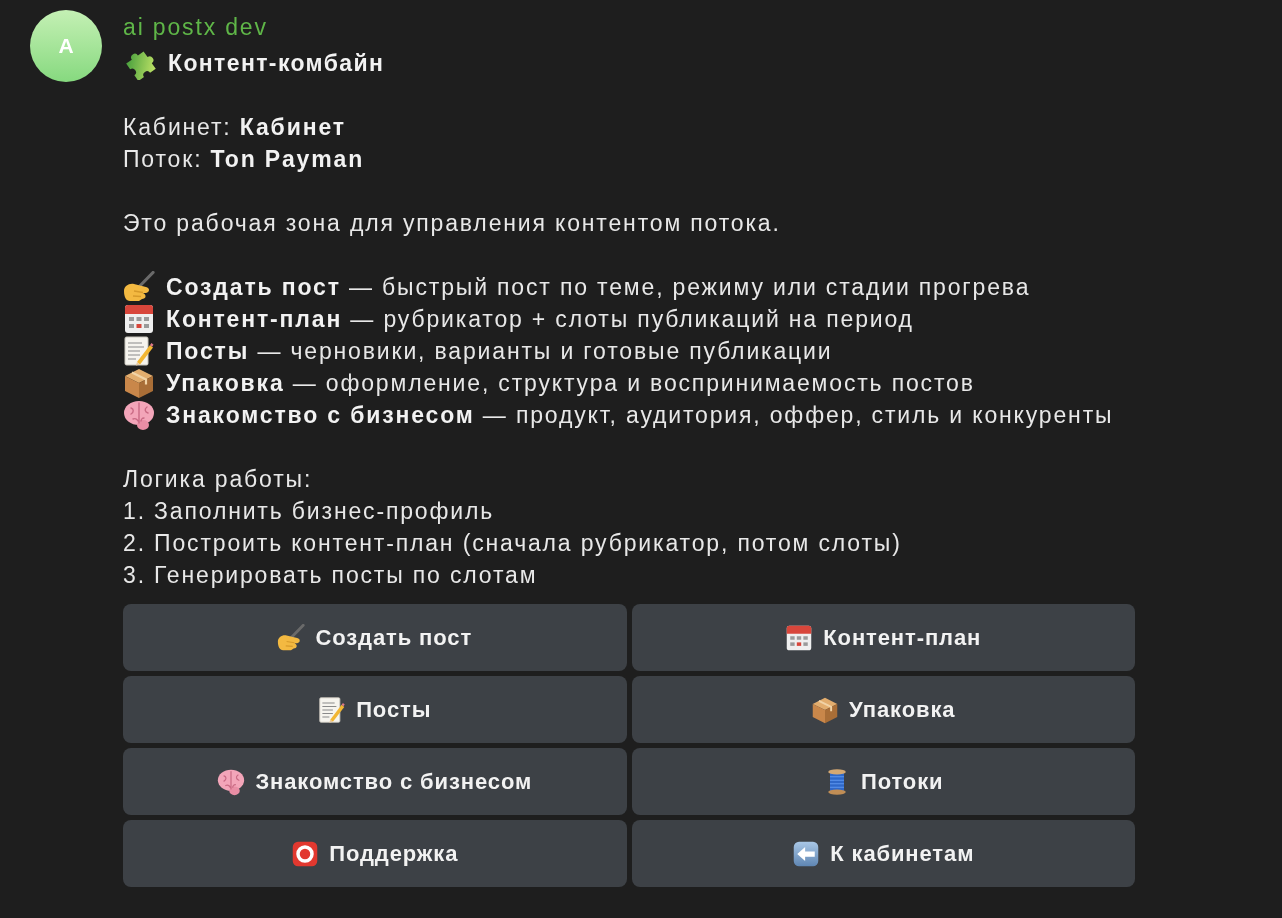 This screenshot has height=918, width=1282. What do you see at coordinates (375, 853) in the screenshot?
I see `keyboard-button: Поддержка` at bounding box center [375, 853].